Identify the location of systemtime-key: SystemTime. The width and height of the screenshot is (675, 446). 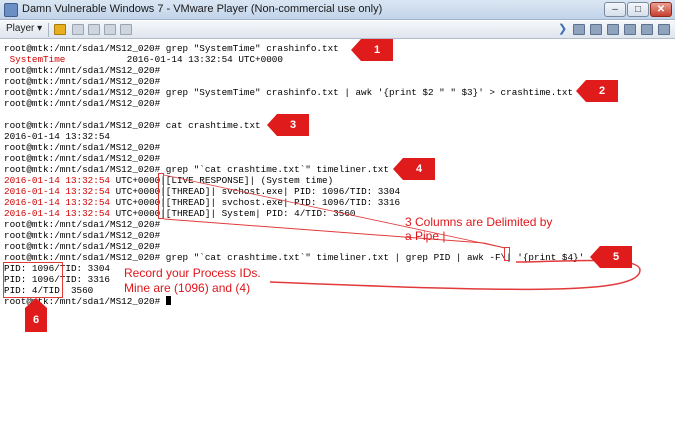
(35, 59).